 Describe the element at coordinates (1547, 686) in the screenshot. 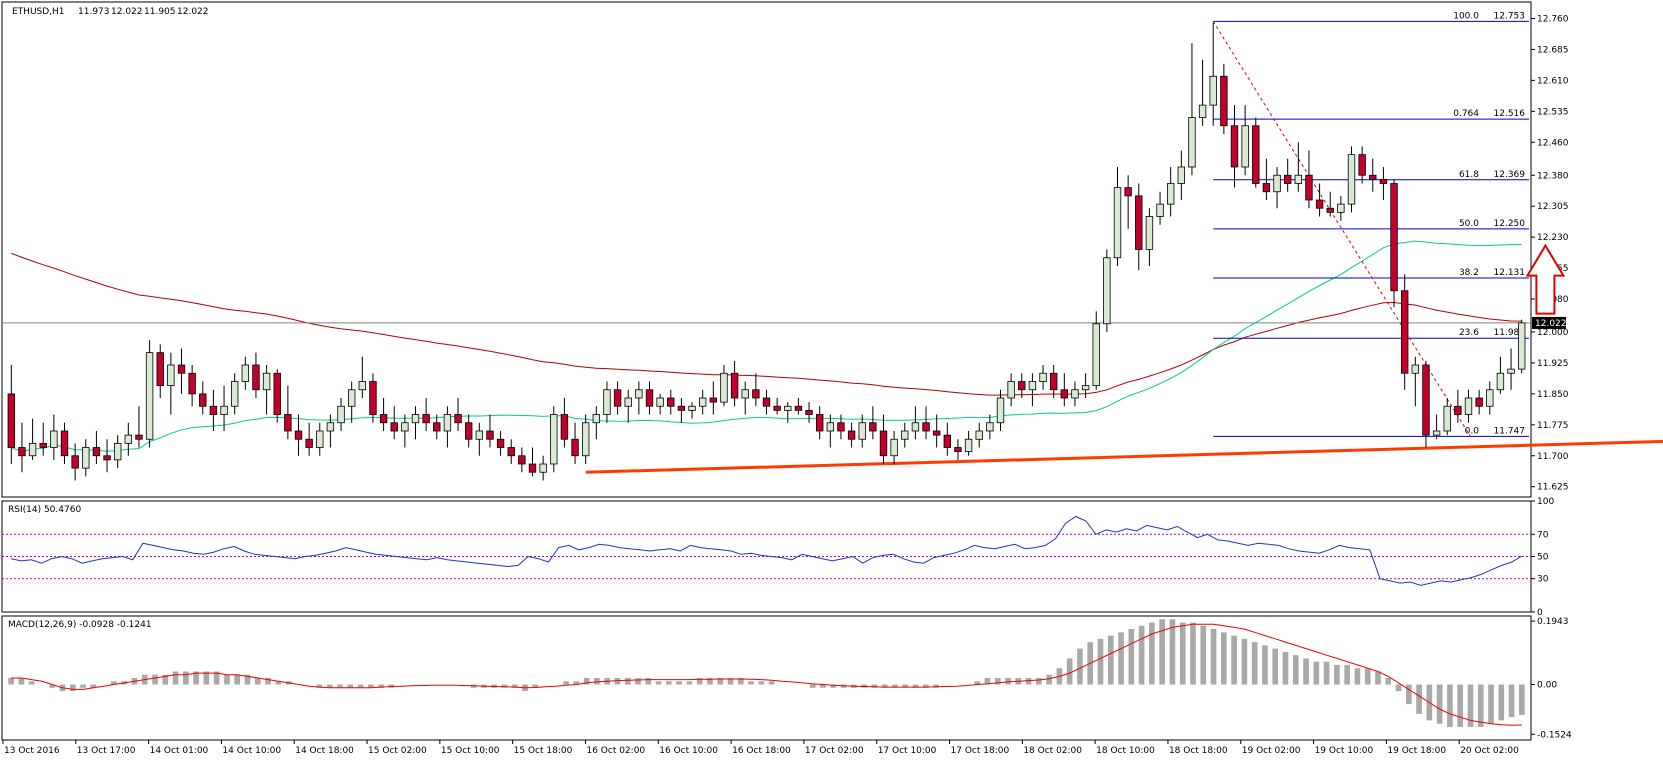

I see `macd-tick-label: 0.00` at that location.